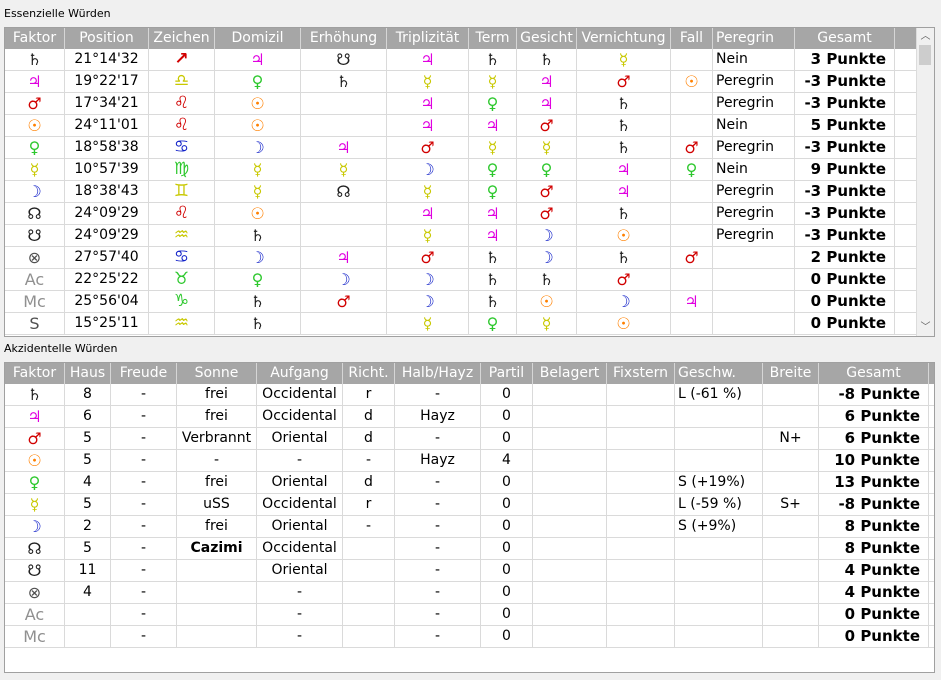  Describe the element at coordinates (469, 82) in the screenshot. I see `table-row: ♃ 19°22'17 ♎ ♀ ♄ ☿ ☿ ♃ ♂ ☉ Peregrin -3 Punkte` at that location.